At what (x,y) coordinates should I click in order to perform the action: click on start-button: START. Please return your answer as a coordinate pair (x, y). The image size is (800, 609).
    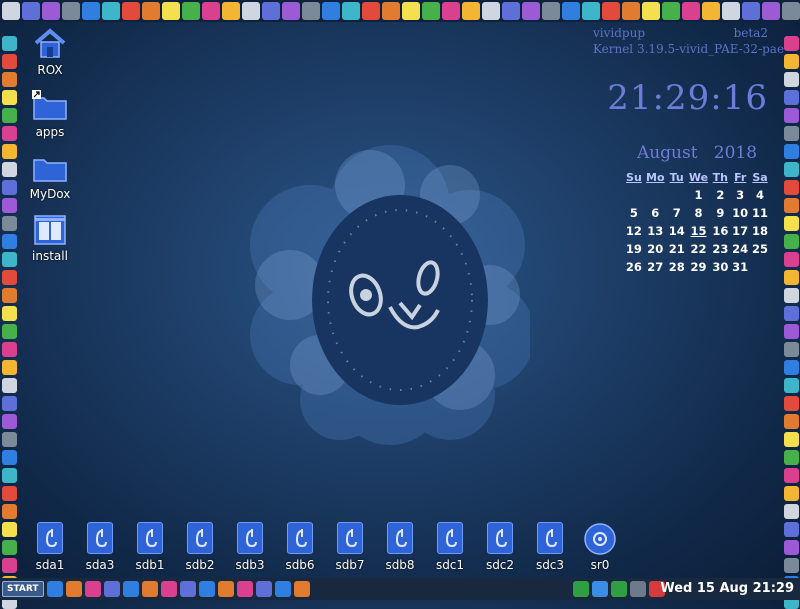
    Looking at the image, I should click on (23, 589).